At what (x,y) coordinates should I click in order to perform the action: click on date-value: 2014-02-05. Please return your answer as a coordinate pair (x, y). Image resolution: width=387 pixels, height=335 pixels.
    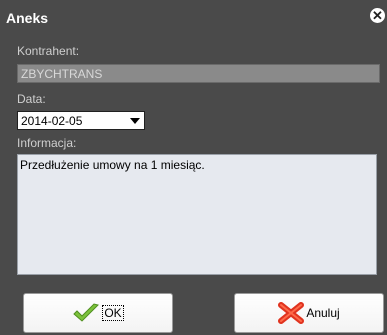
    Looking at the image, I should click on (52, 121).